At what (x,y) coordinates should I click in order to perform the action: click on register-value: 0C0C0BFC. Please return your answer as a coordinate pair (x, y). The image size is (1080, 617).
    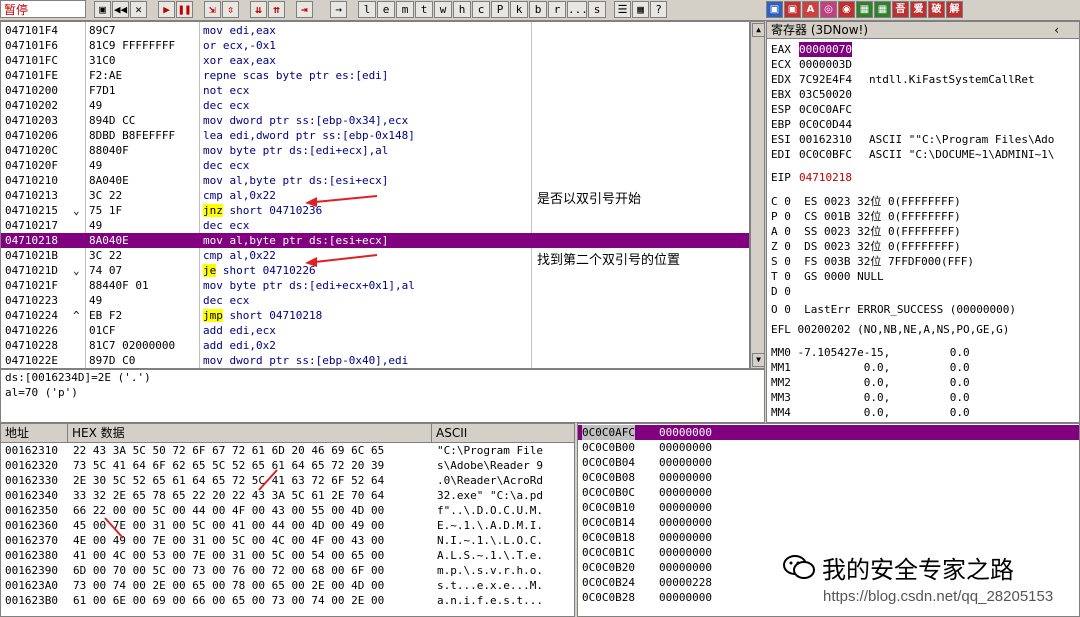
    Looking at the image, I should click on (825, 154).